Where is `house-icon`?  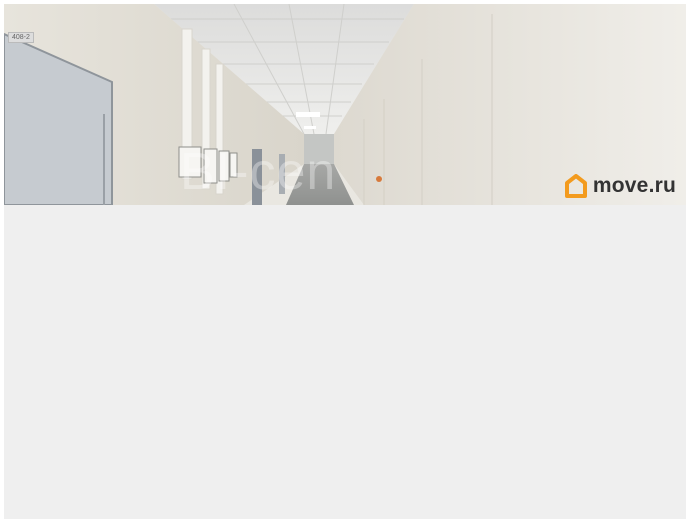 house-icon is located at coordinates (575, 186).